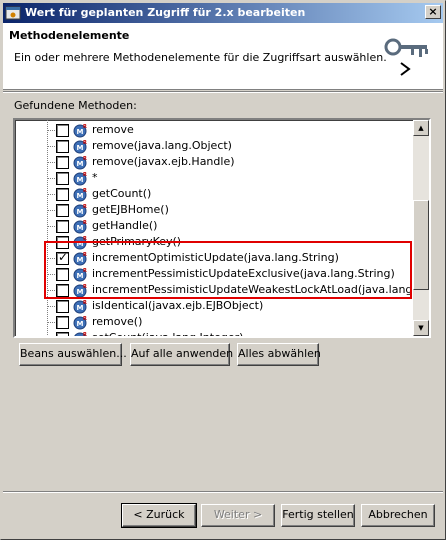 This screenshot has height=540, width=446. I want to click on list-item: M R getHandle(), so click(215, 226).